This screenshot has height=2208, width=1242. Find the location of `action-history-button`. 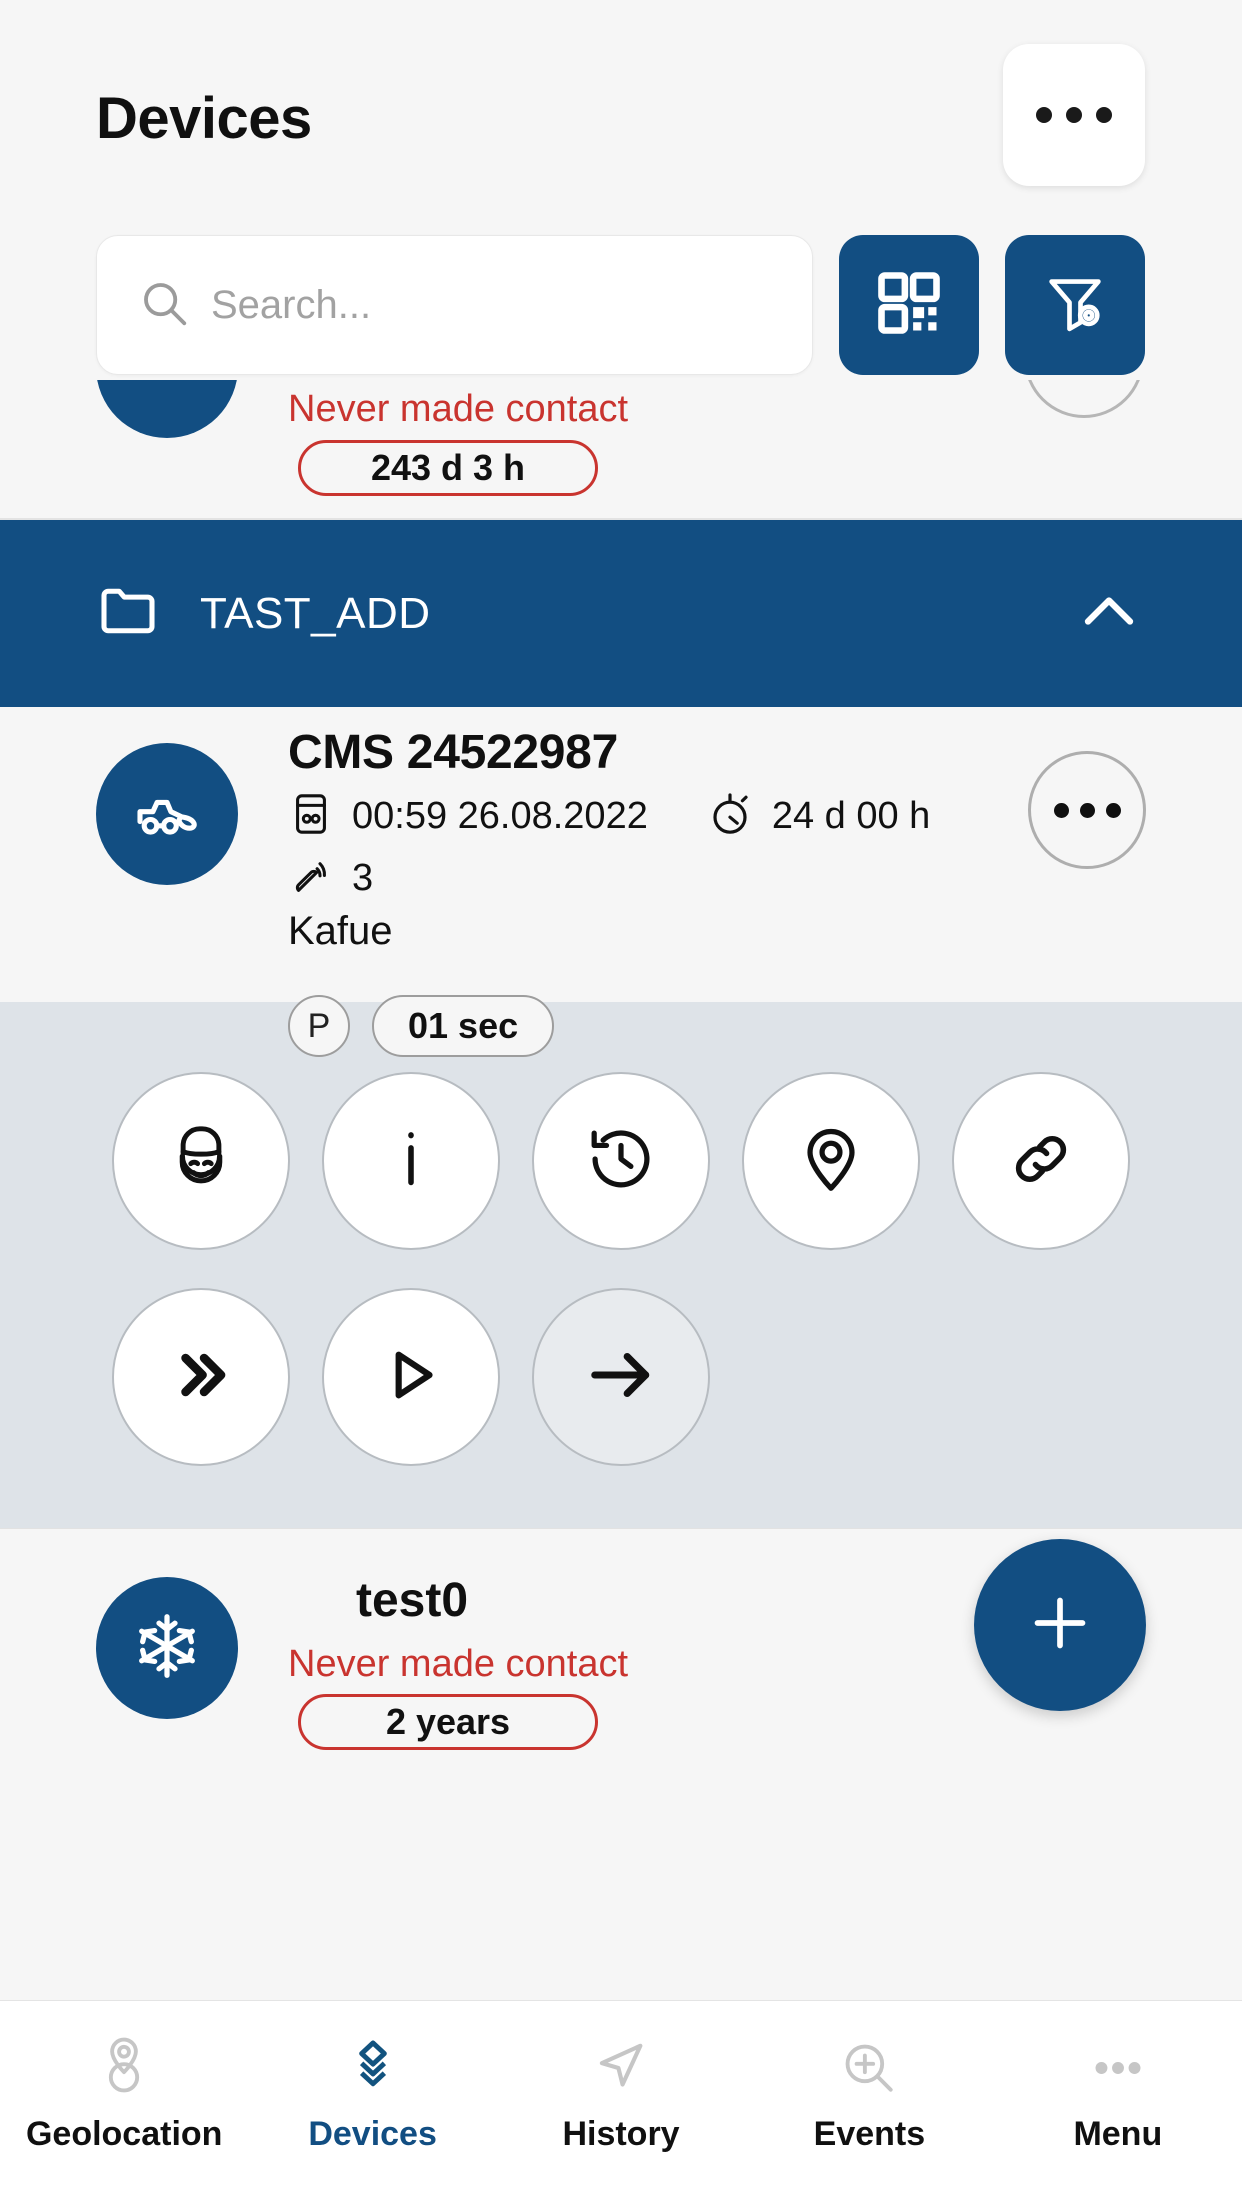

action-history-button is located at coordinates (621, 1161).